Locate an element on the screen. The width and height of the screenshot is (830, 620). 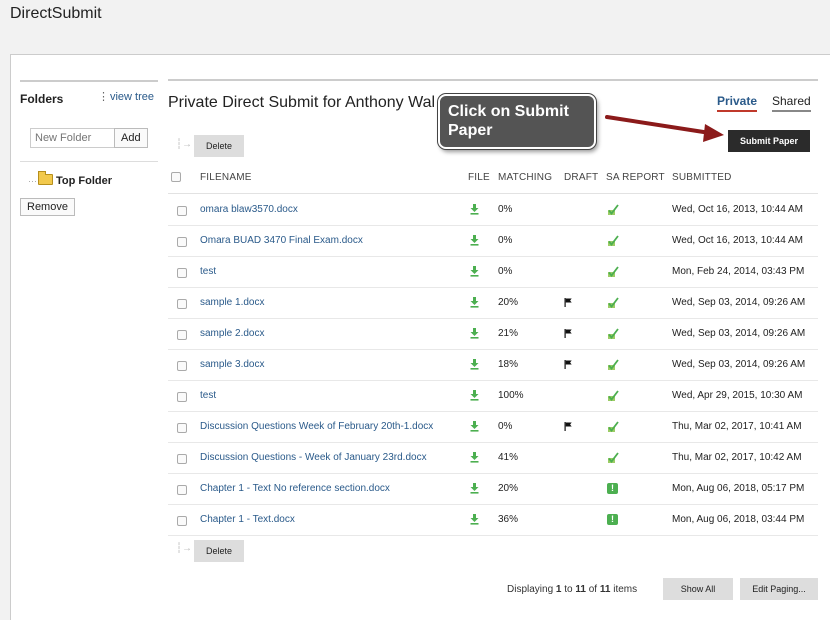
file-name-link: Omara BUAD 3470 Final Exam.docx is located at coordinates (281, 240).